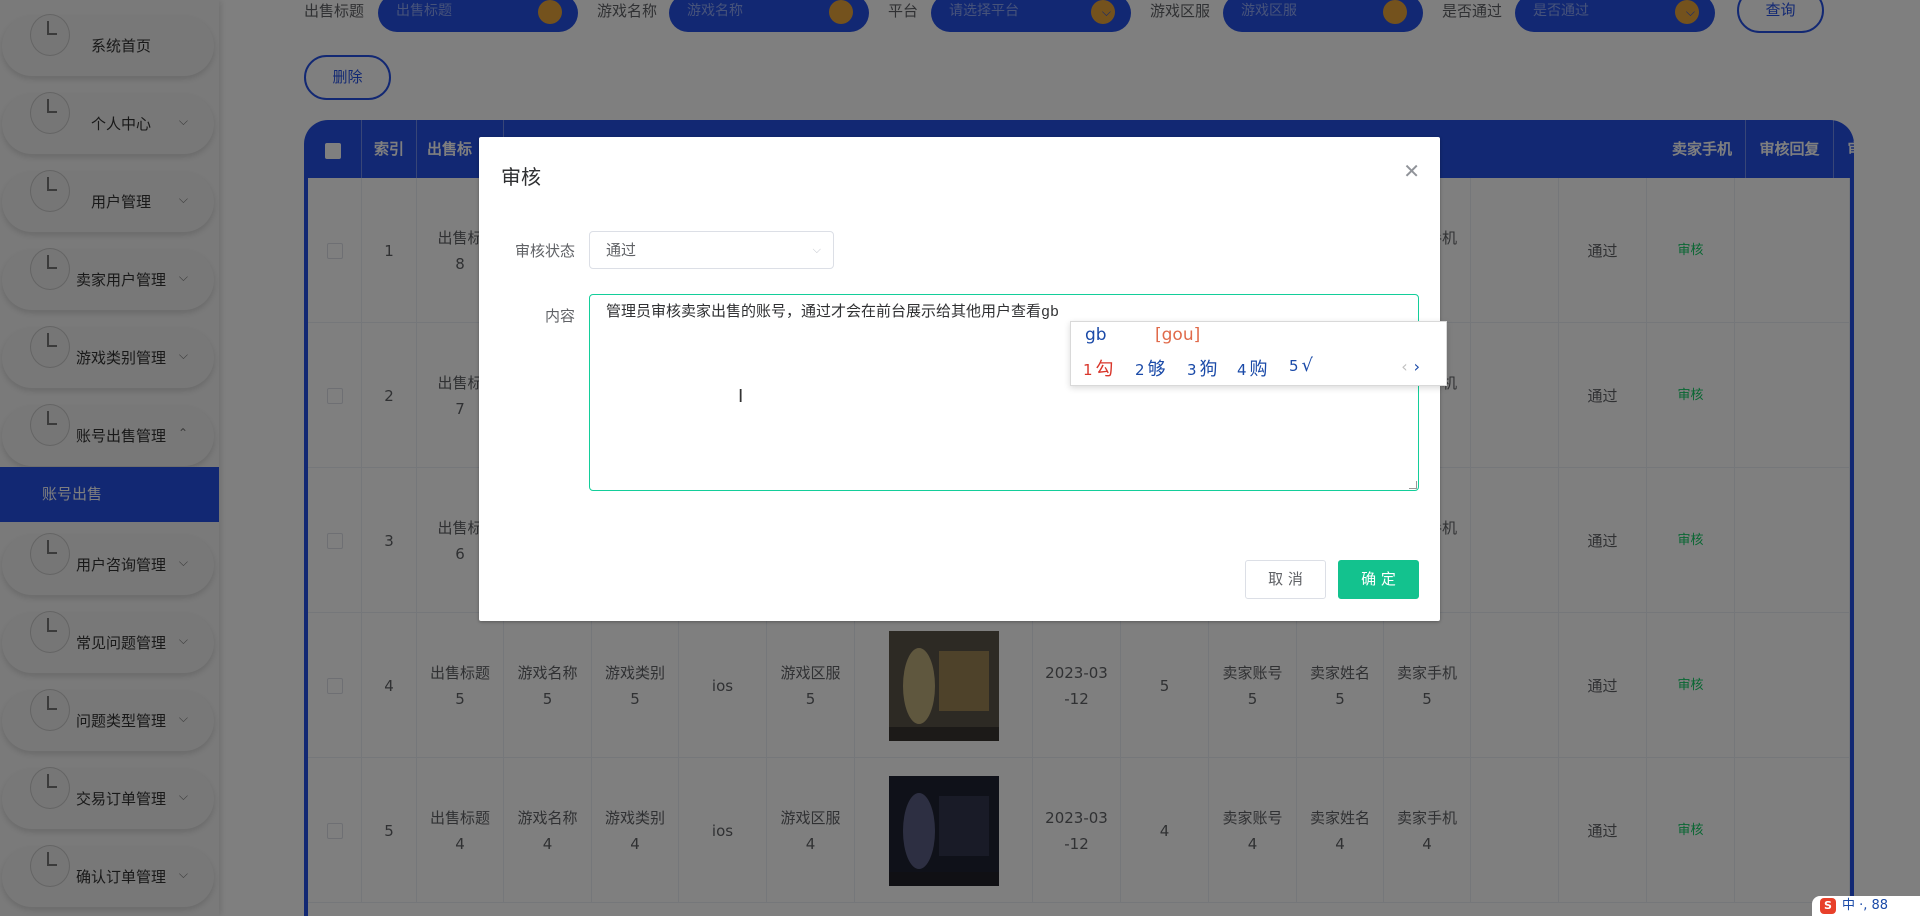 This screenshot has height=916, width=1920. Describe the element at coordinates (816, 249) in the screenshot. I see `chevron-down-icon: ⌵` at that location.